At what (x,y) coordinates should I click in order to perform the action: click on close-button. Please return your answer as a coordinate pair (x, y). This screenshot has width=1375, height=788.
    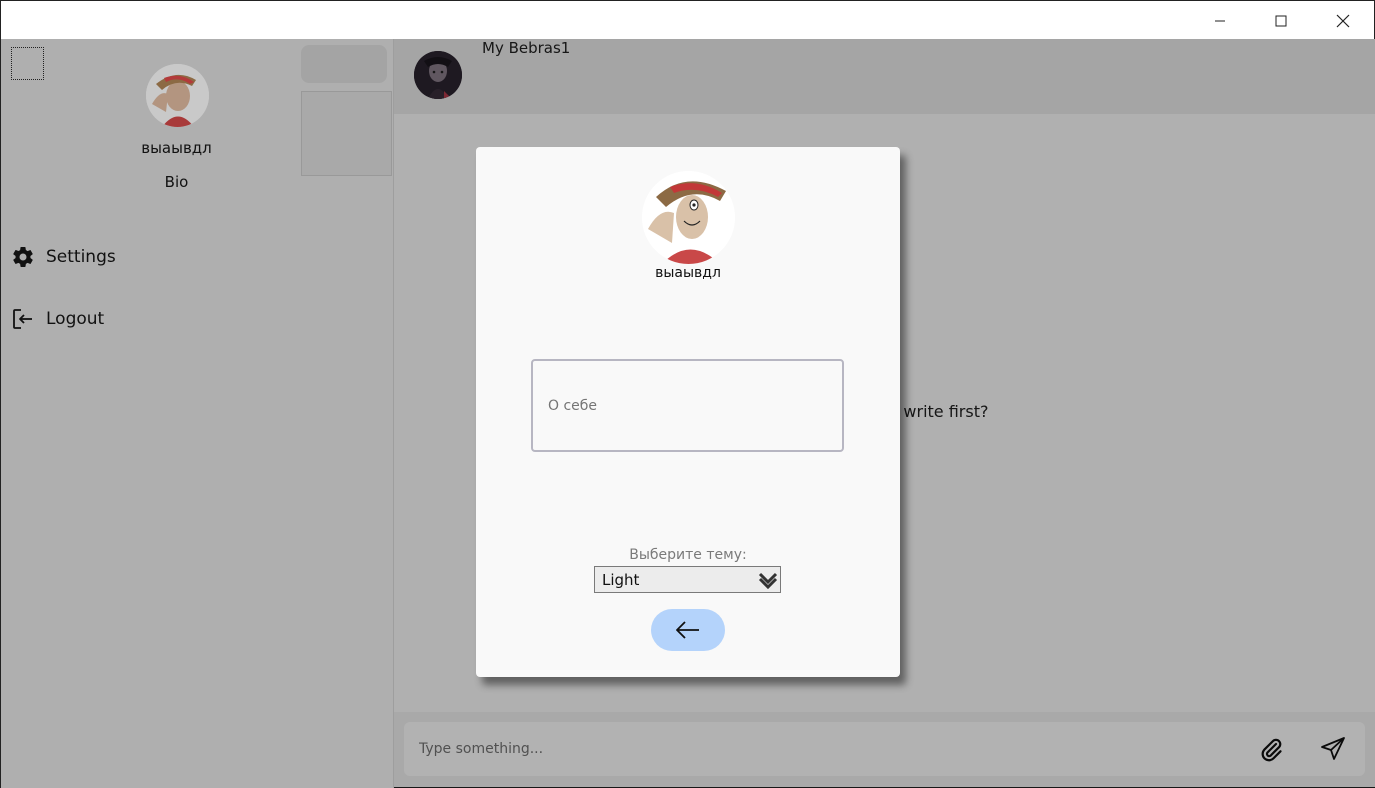
    Looking at the image, I should click on (1343, 20).